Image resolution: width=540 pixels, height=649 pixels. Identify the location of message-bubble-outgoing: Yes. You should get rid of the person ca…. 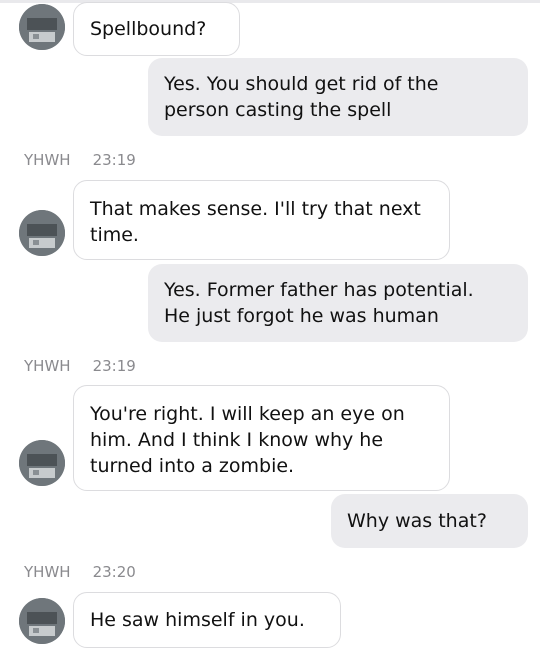
(338, 97).